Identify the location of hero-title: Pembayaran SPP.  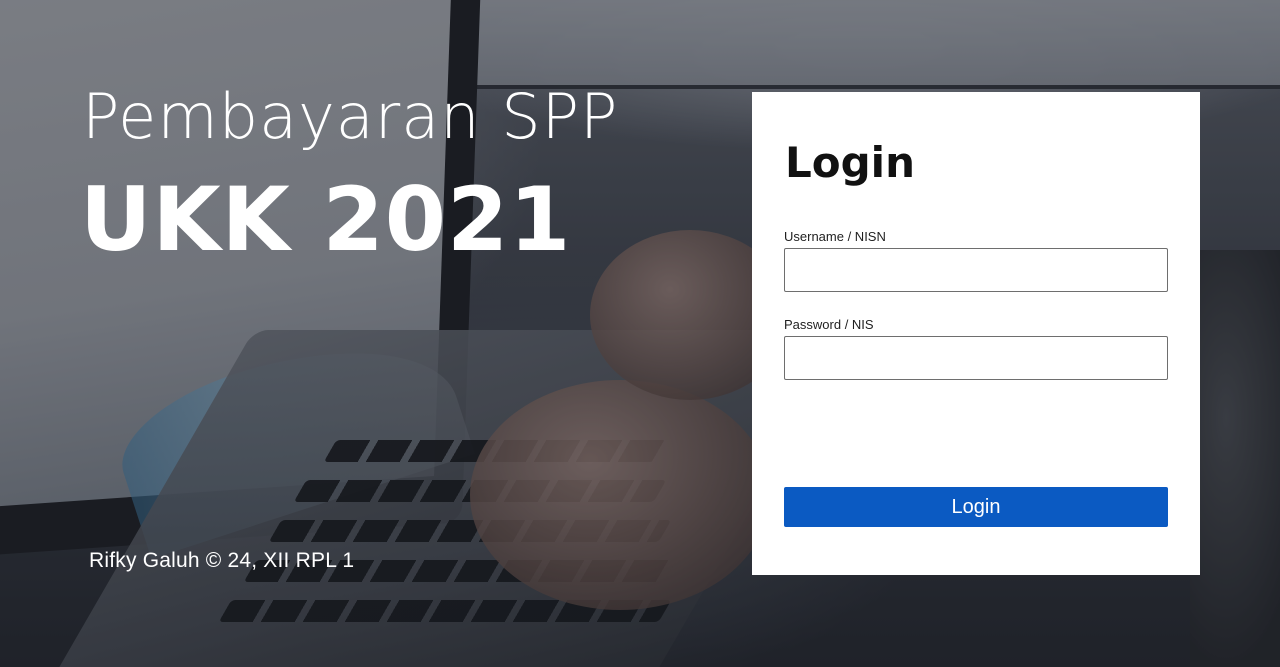
(350, 116).